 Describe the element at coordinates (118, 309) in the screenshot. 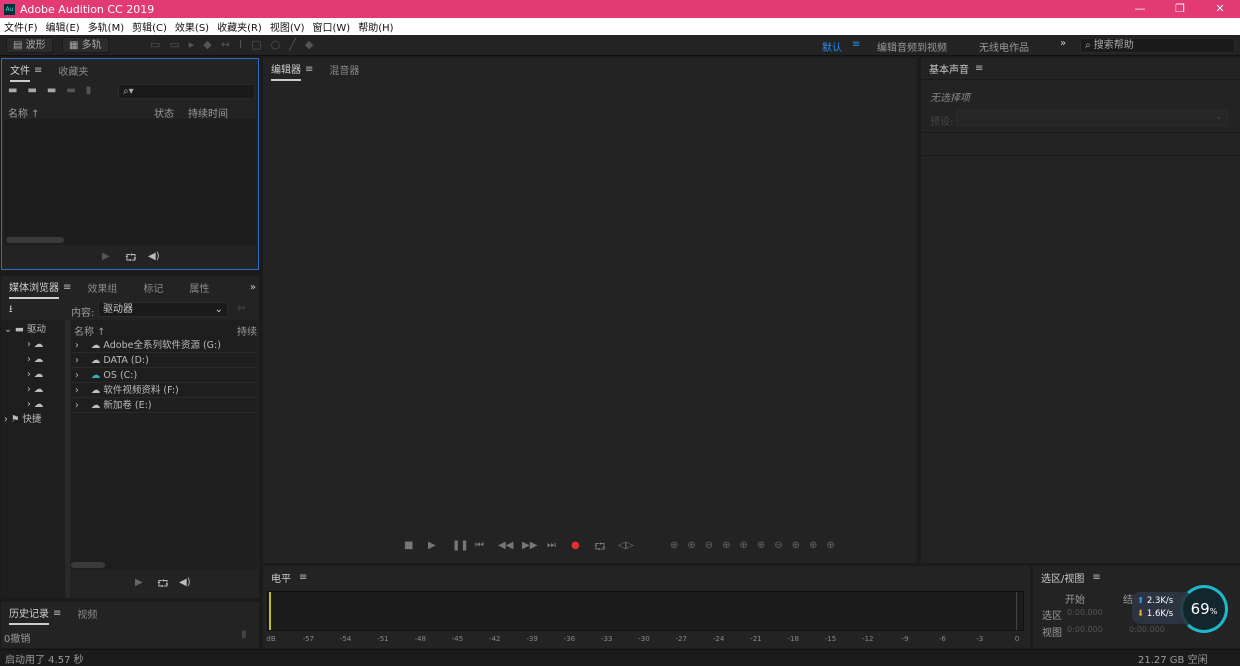

I see `content-value: 驱动器` at that location.